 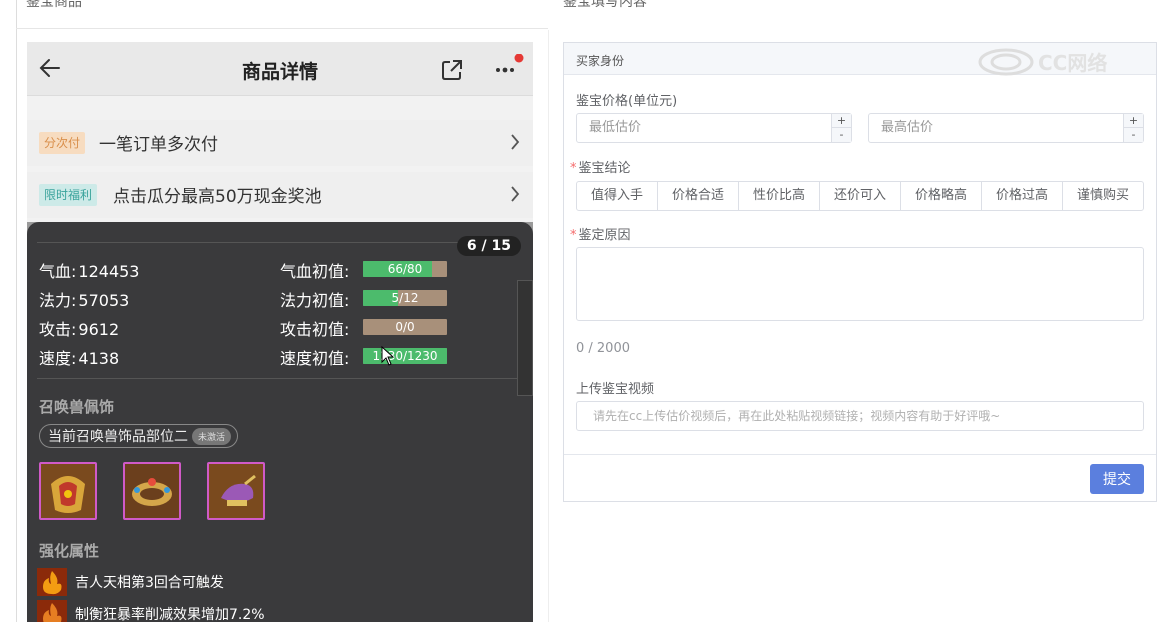 What do you see at coordinates (282, 28) in the screenshot?
I see `top-divider` at bounding box center [282, 28].